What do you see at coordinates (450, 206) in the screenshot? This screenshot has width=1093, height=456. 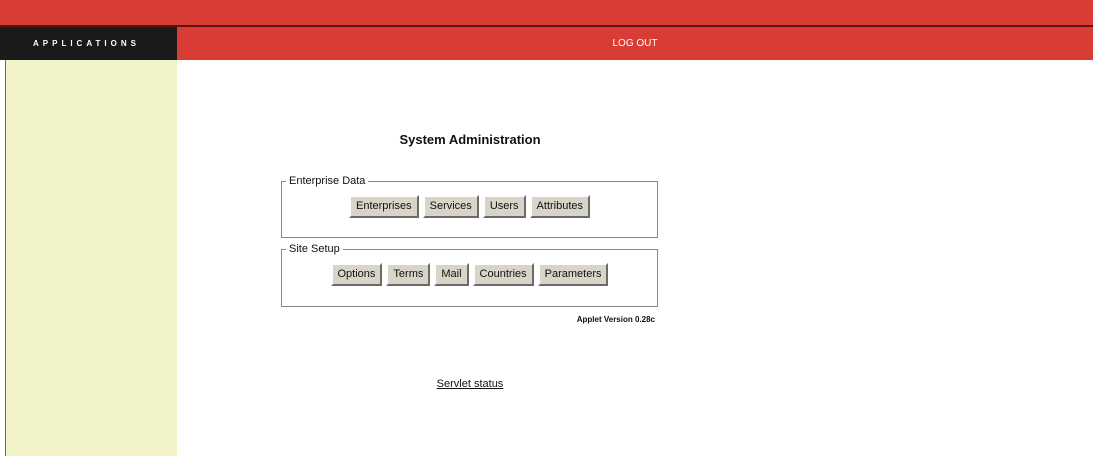 I see `services-button: Services` at bounding box center [450, 206].